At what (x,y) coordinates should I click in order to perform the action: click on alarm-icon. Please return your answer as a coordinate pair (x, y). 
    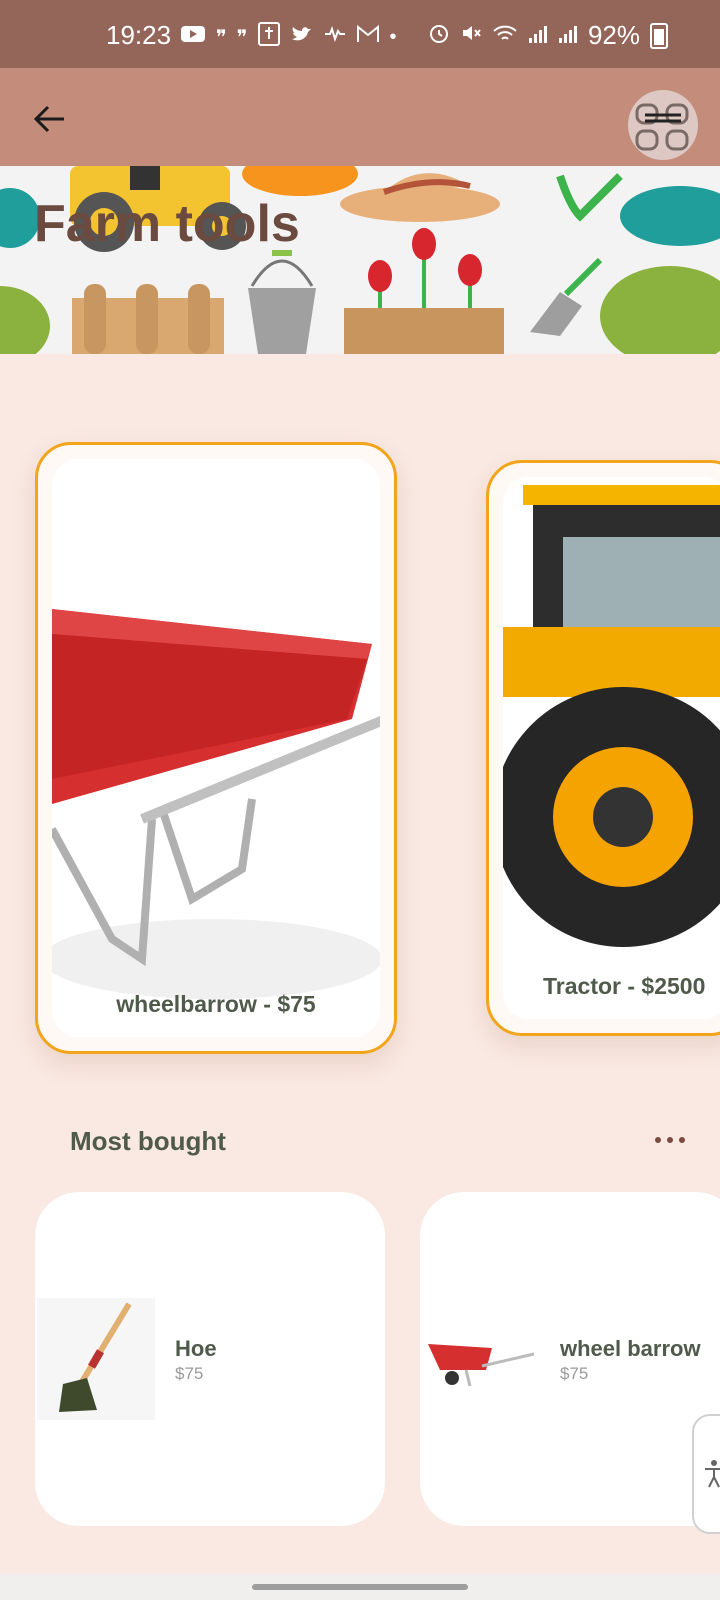
    Looking at the image, I should click on (439, 35).